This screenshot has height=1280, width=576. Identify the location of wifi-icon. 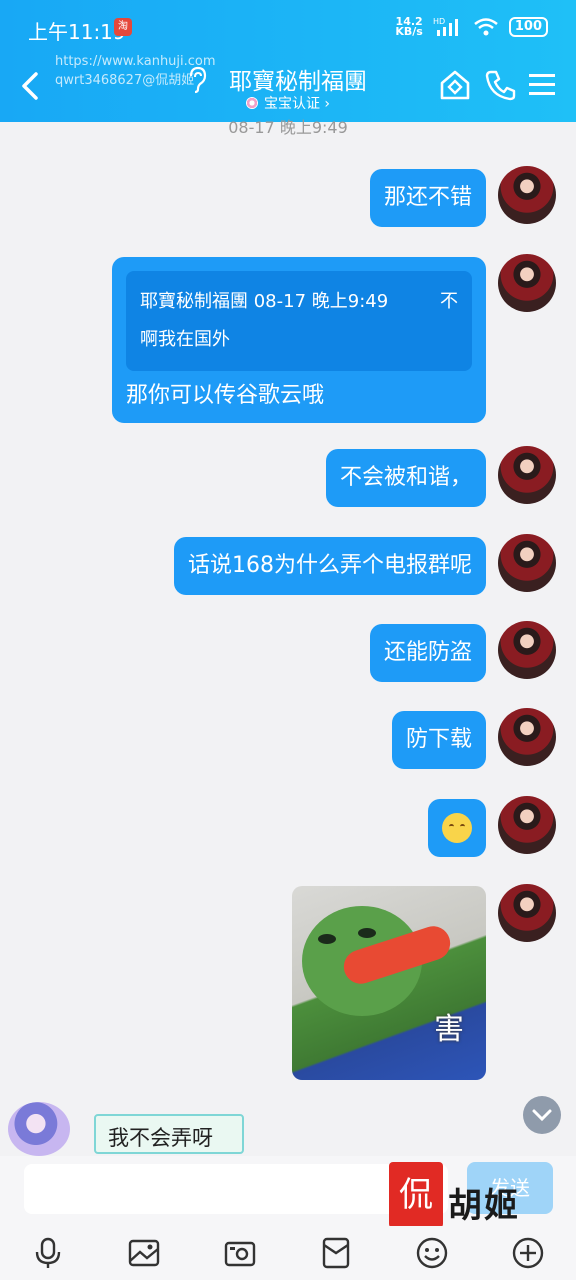
(486, 27).